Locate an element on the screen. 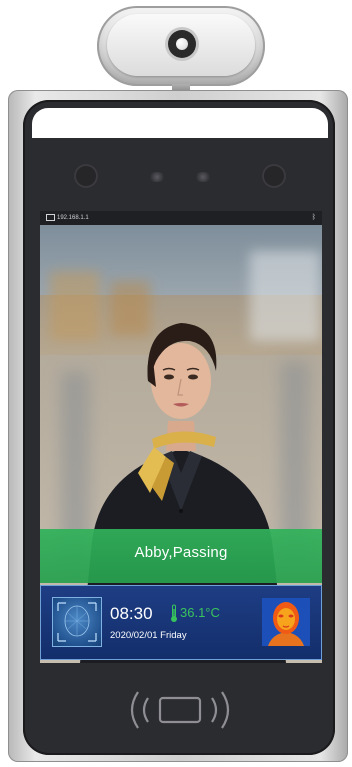 This screenshot has width=352, height=767. network-status: 192.168.1.1 is located at coordinates (67, 218).